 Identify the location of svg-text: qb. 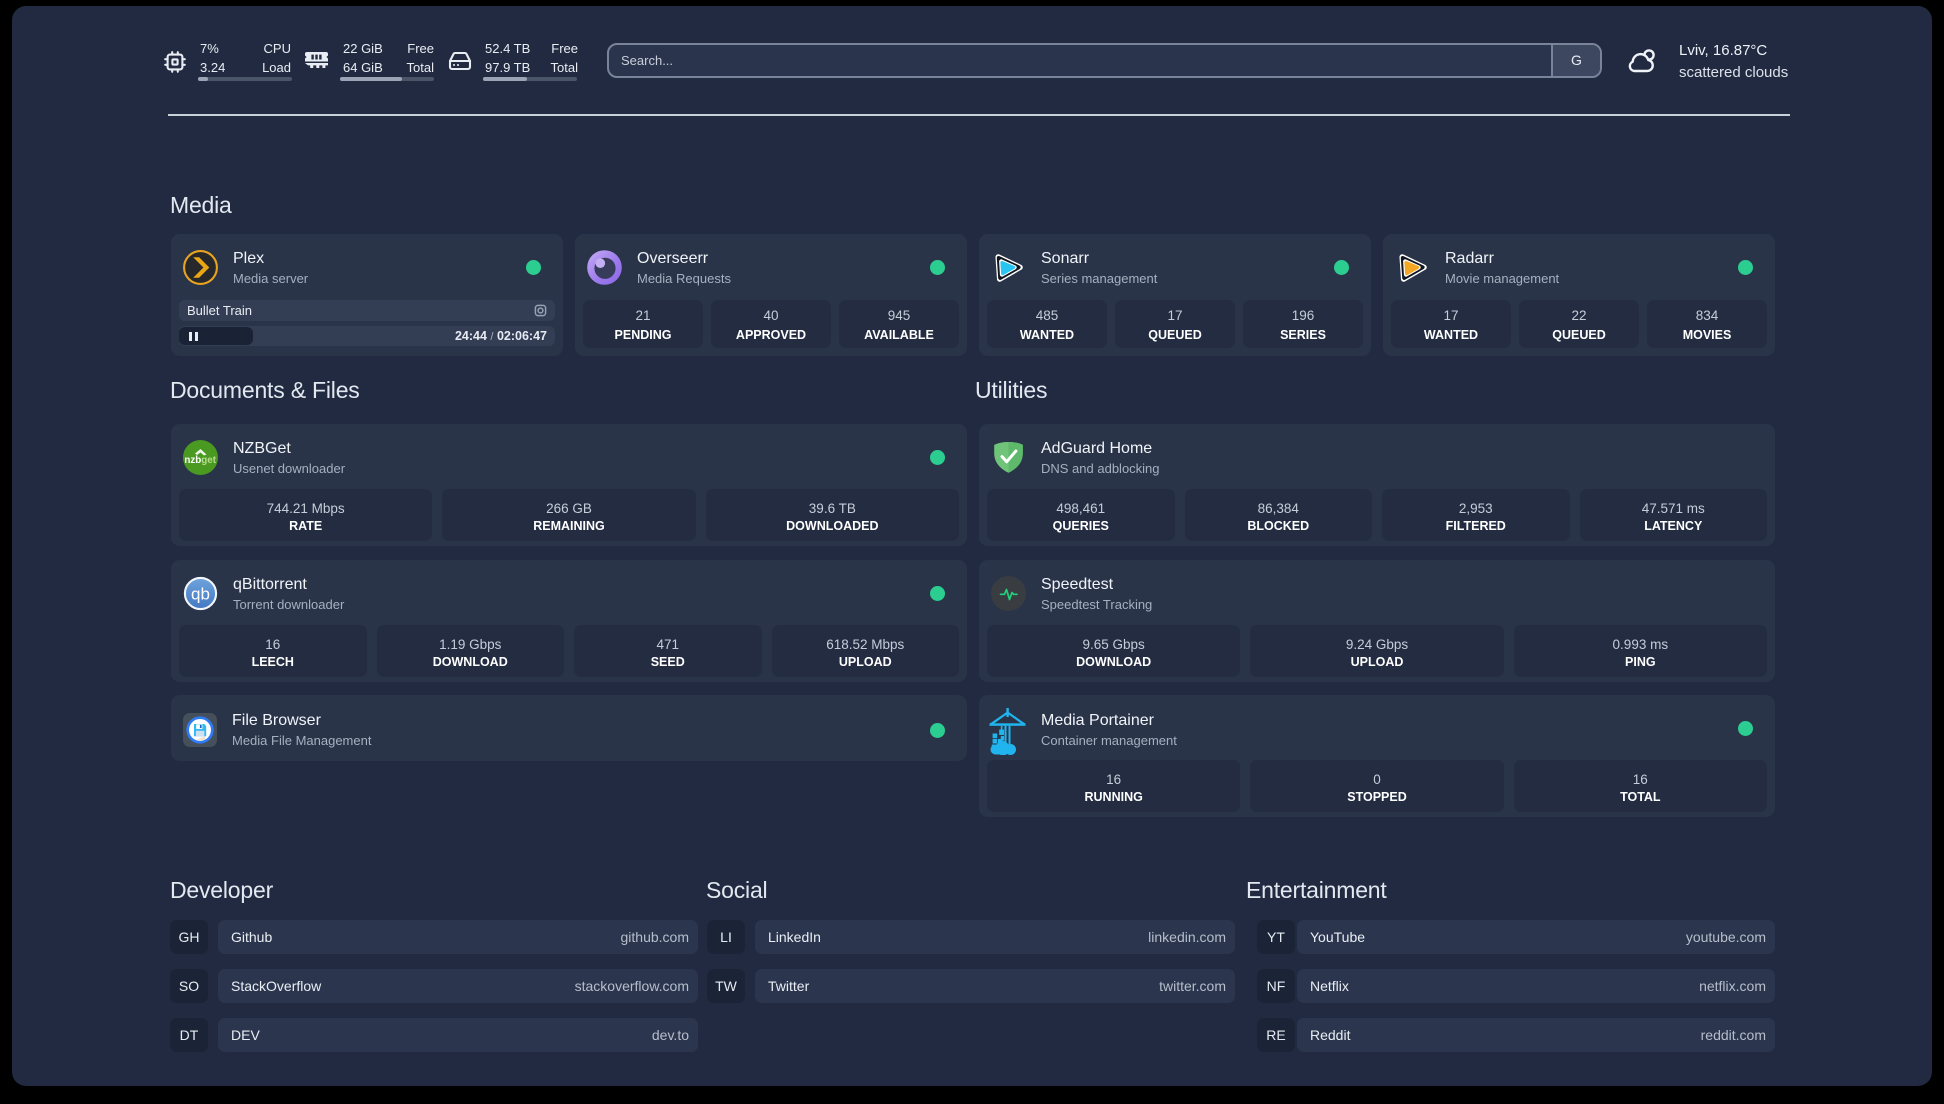
(200, 594).